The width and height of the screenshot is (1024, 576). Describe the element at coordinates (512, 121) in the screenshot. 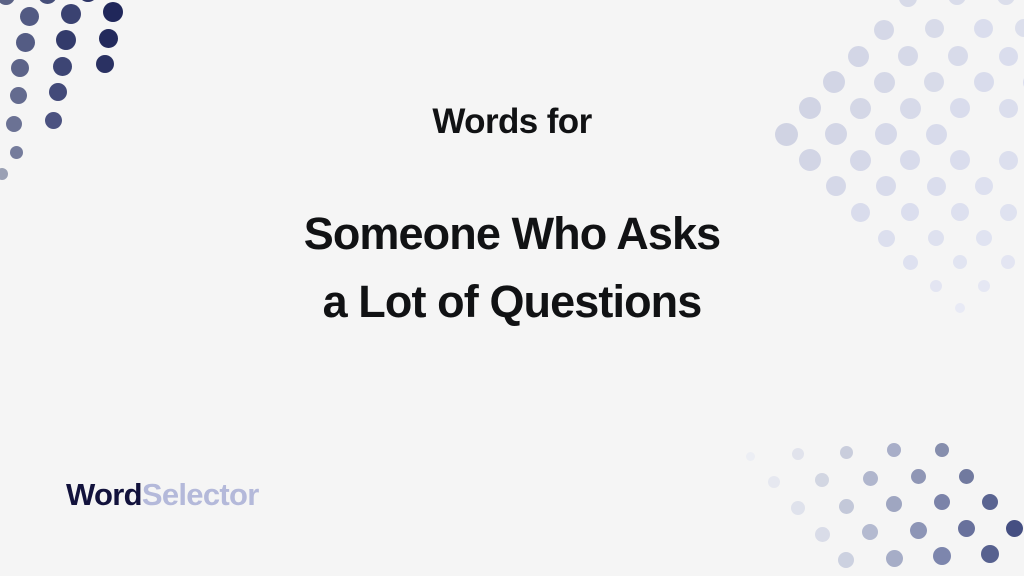

I see `eyebrow-title: Words for` at that location.